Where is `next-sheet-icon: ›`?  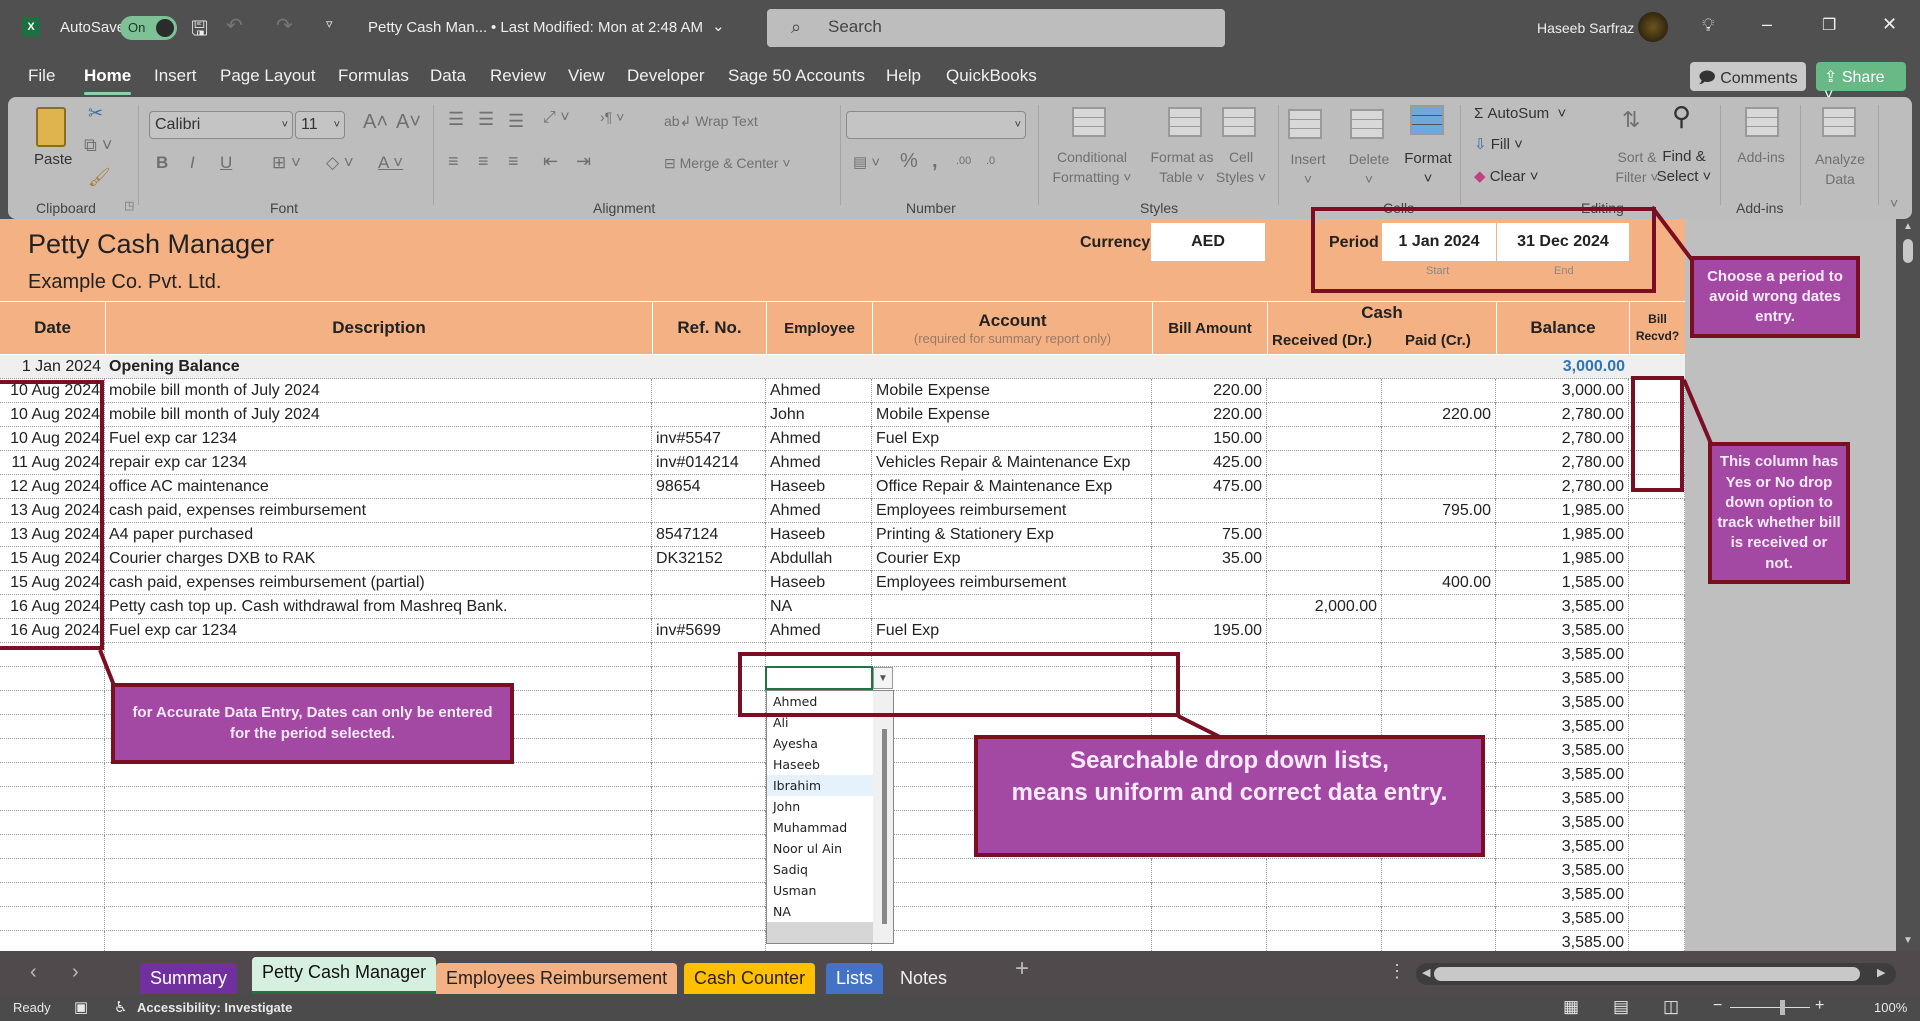
next-sheet-icon: › is located at coordinates (75, 972).